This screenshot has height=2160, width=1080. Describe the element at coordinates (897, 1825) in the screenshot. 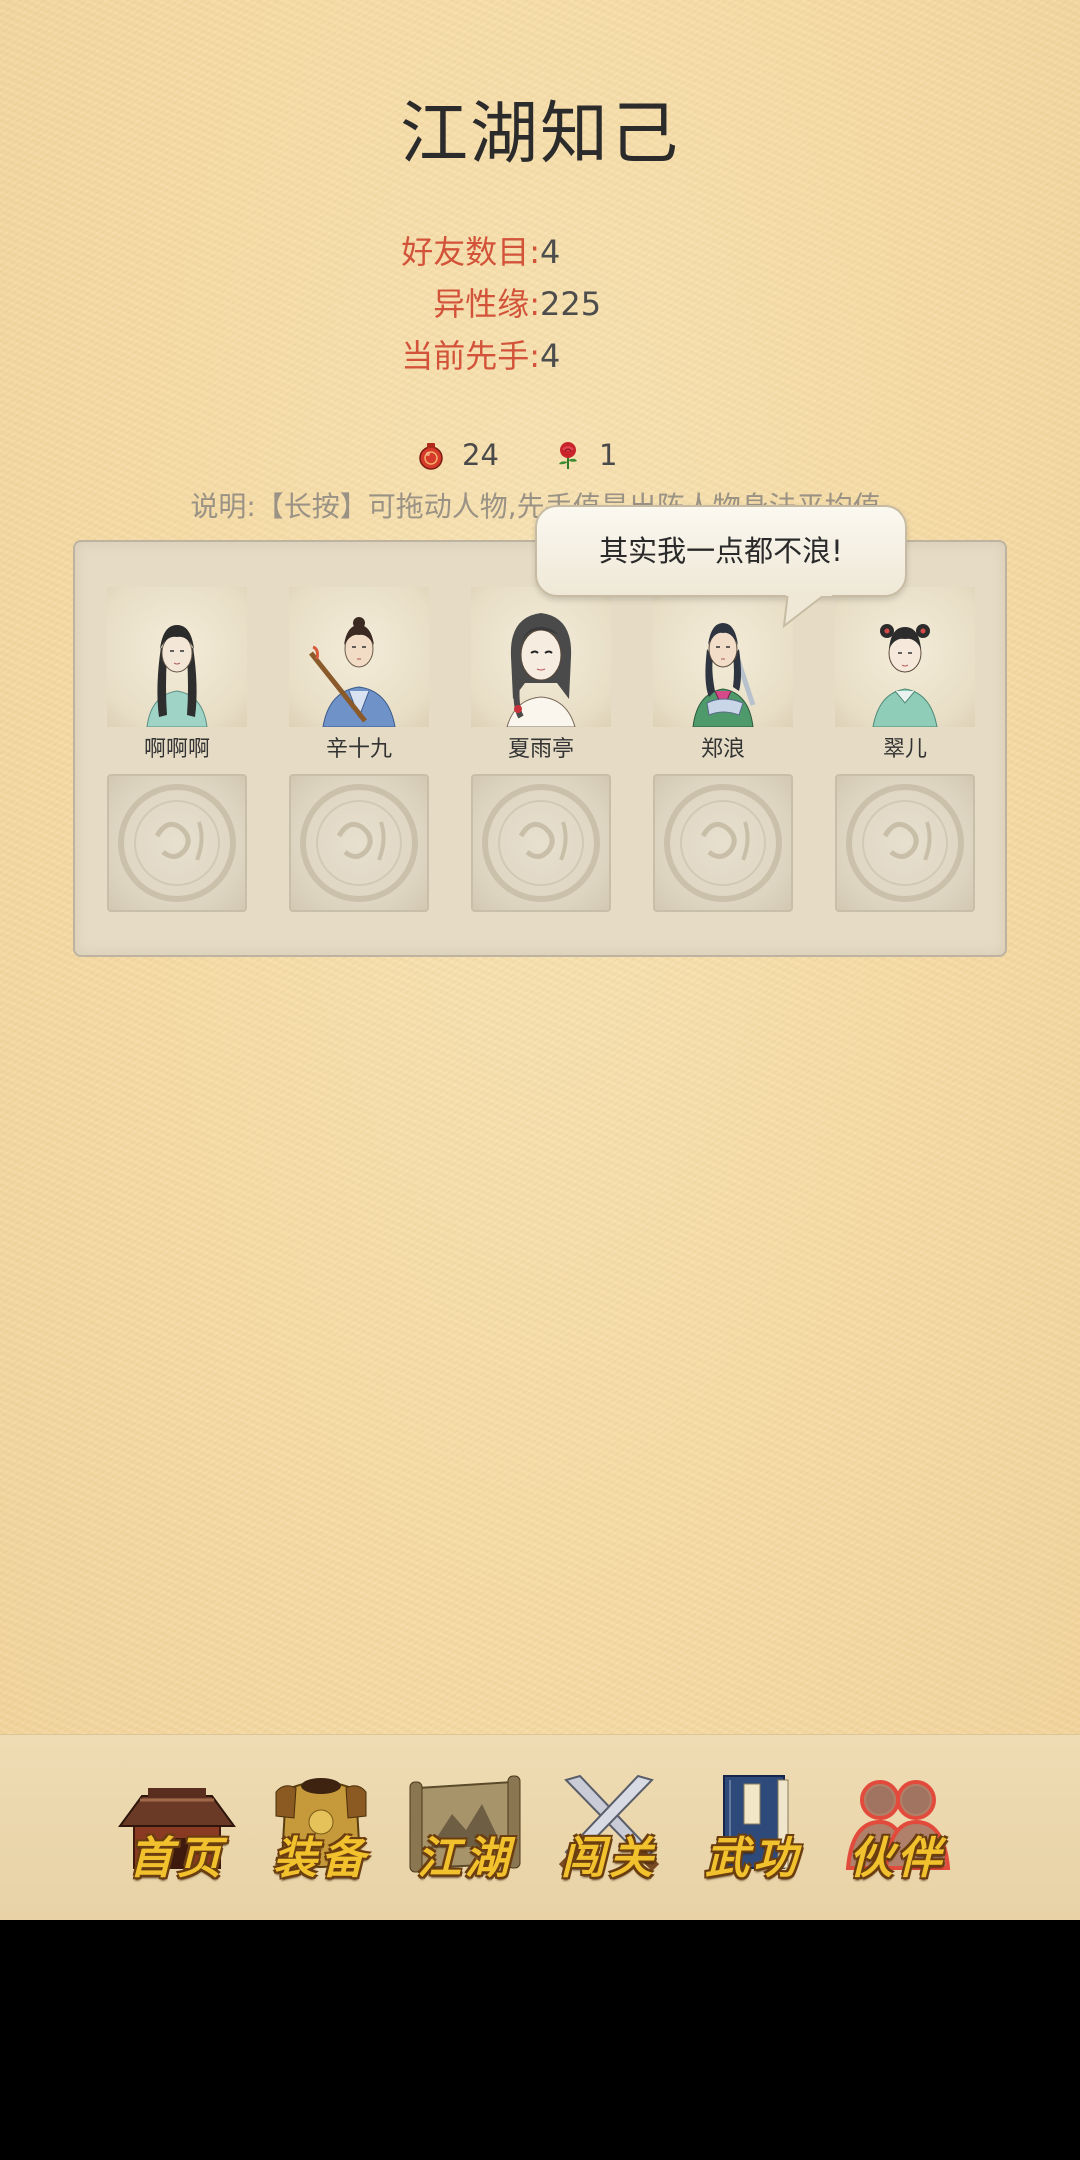

I see `nav-partners-button: 伙伴` at that location.